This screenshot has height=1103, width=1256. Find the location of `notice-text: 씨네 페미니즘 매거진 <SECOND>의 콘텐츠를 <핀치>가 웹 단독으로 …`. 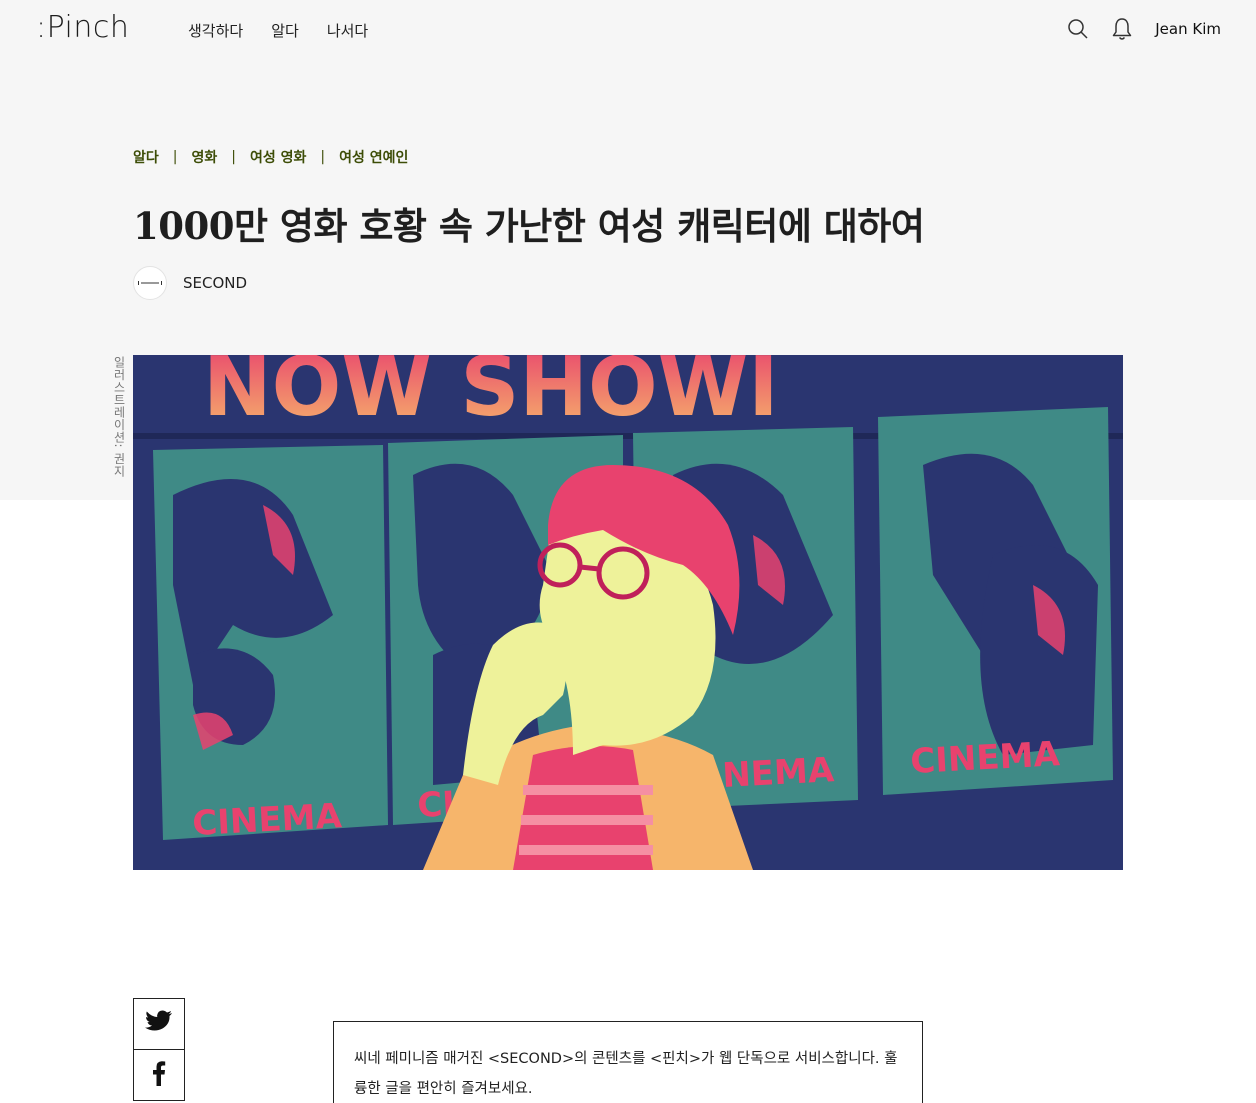

notice-text: 씨네 페미니즘 매거진 <SECOND>의 콘텐츠를 <핀치>가 웹 단독으로 … is located at coordinates (626, 1074).